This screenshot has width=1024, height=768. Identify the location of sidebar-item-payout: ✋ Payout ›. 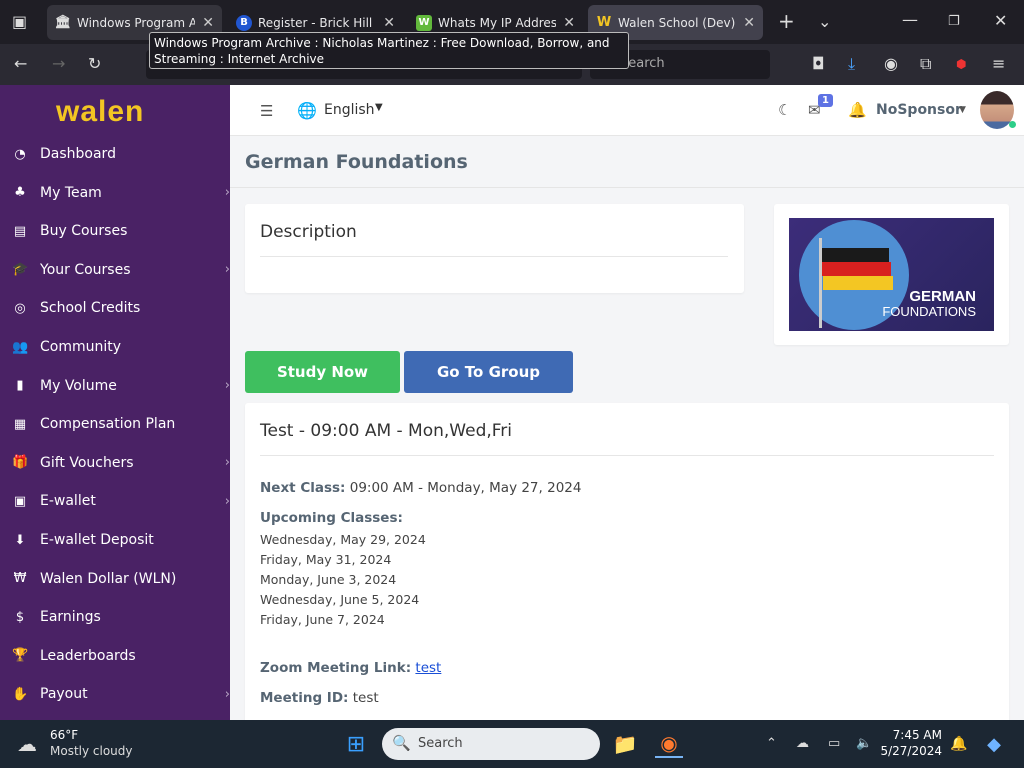
(115, 694).